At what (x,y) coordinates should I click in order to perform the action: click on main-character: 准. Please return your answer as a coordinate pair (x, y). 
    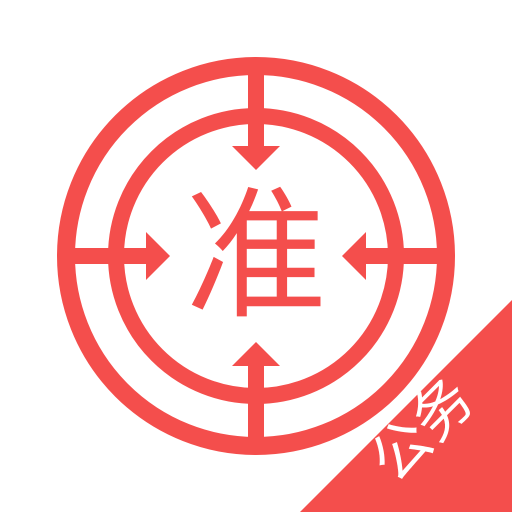
    Looking at the image, I should click on (256, 256).